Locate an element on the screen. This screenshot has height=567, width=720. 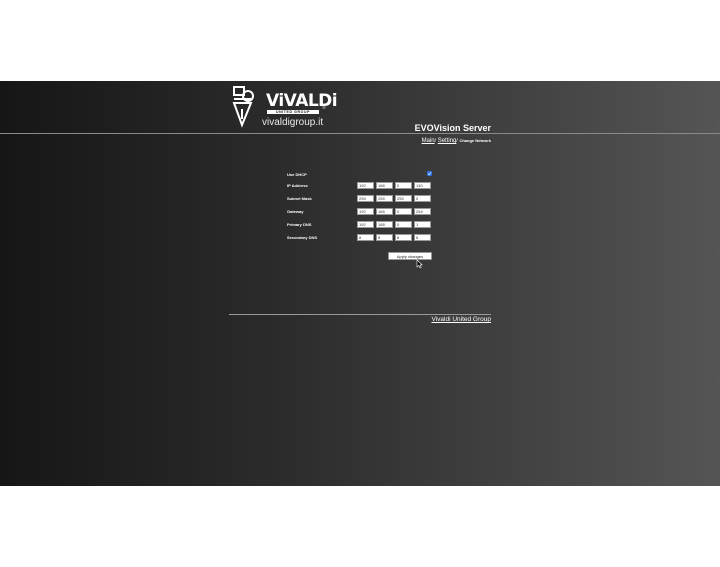
breadcrumb-setting-link: Setting is located at coordinates (447, 141).